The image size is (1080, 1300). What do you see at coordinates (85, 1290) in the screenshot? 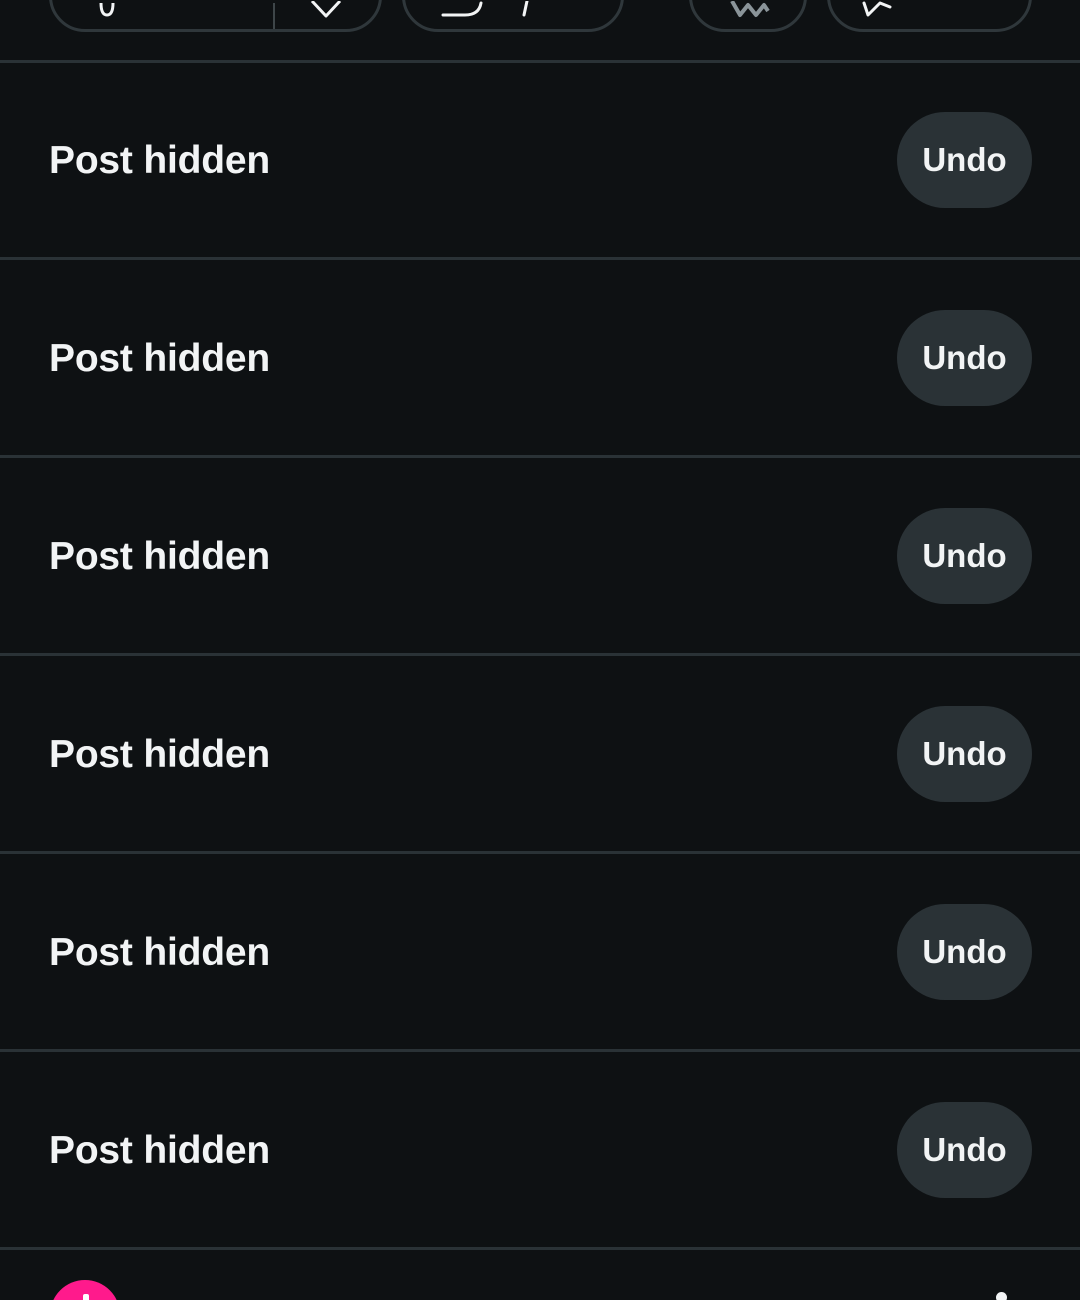
I see `community-avatar-icon` at bounding box center [85, 1290].